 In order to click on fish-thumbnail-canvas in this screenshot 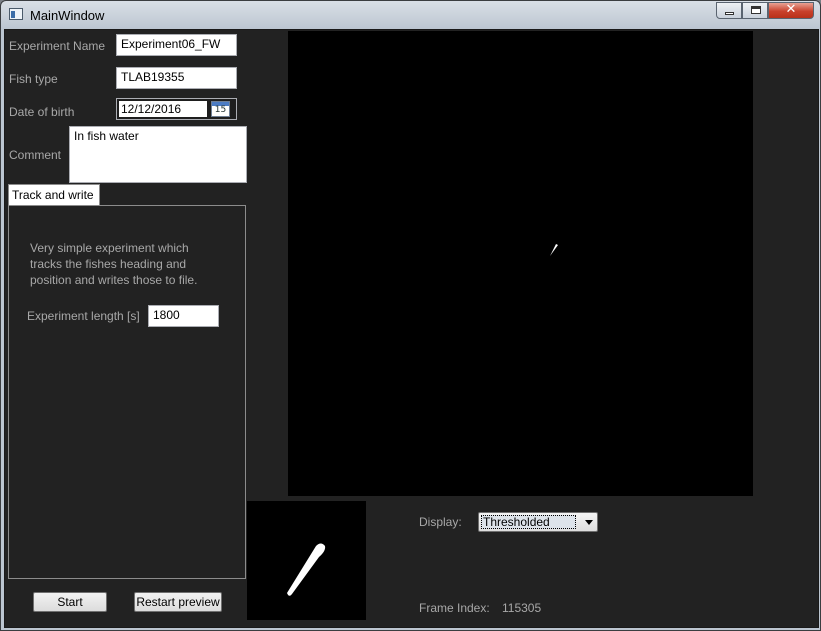, I will do `click(306, 569)`.